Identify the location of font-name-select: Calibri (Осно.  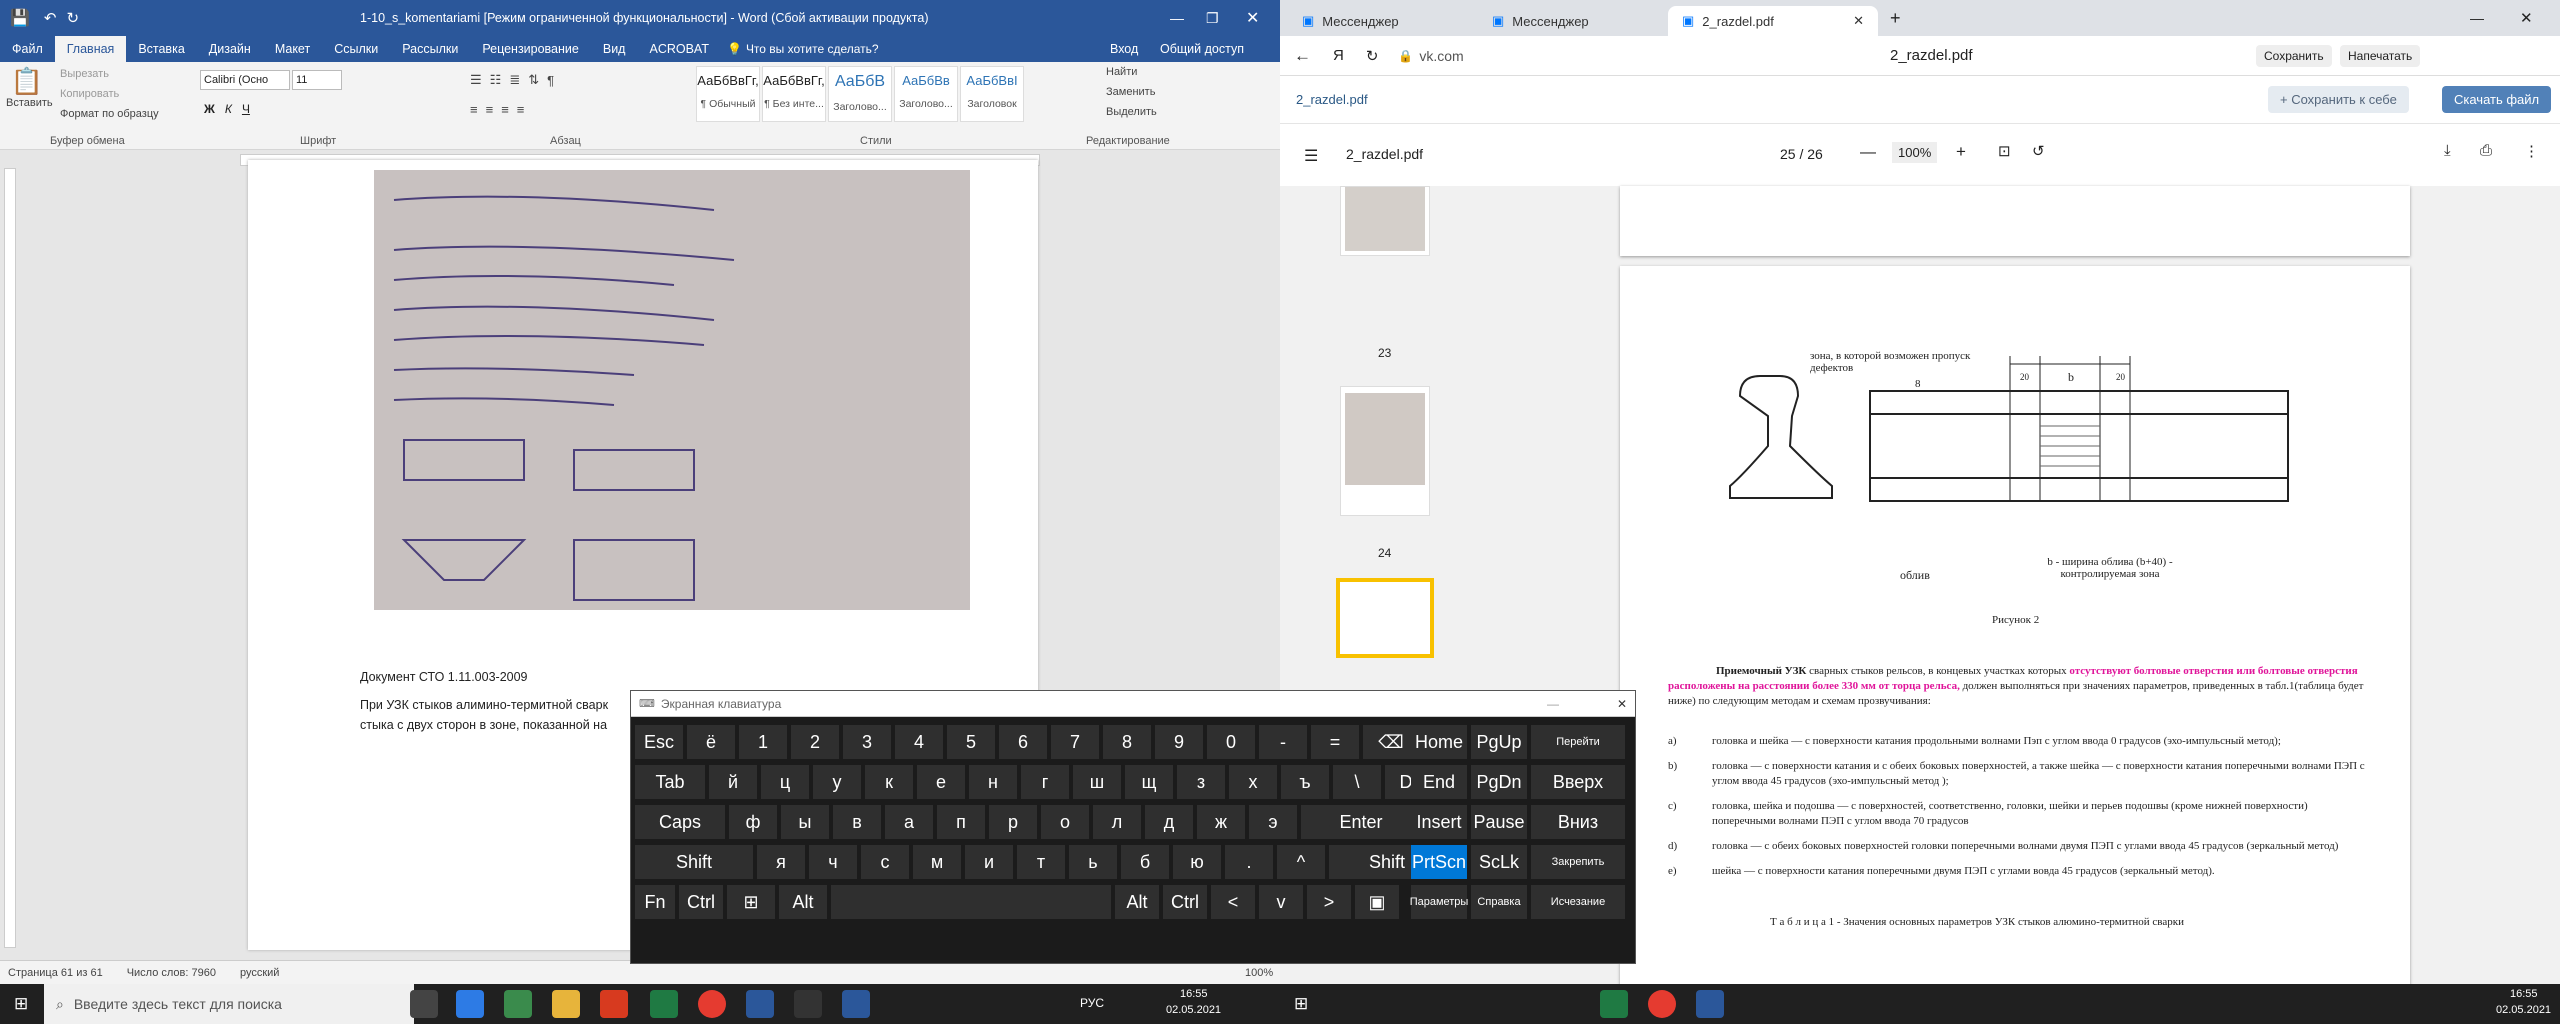
(245, 80).